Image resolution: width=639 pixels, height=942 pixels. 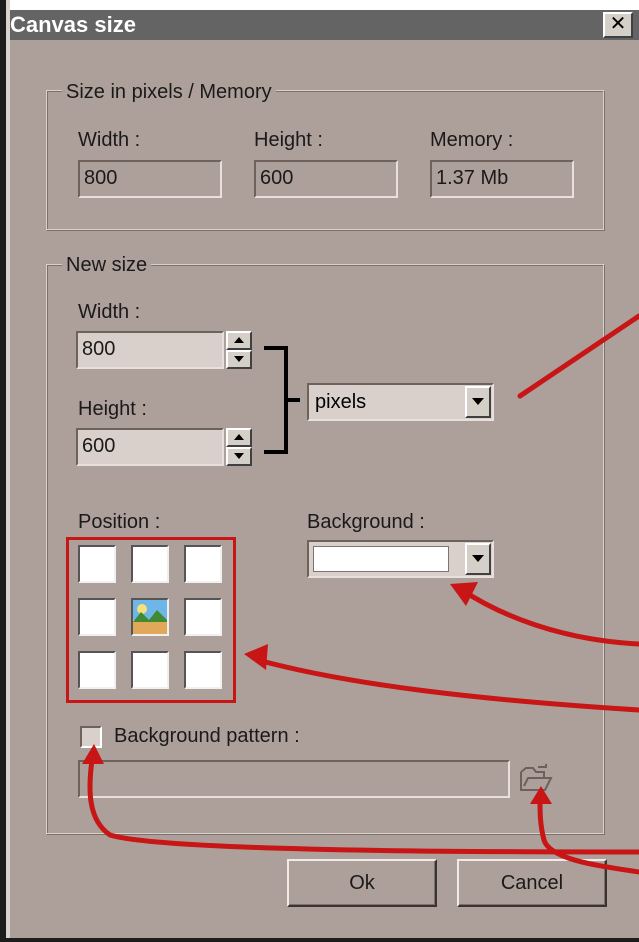 I want to click on position-center, so click(x=150, y=617).